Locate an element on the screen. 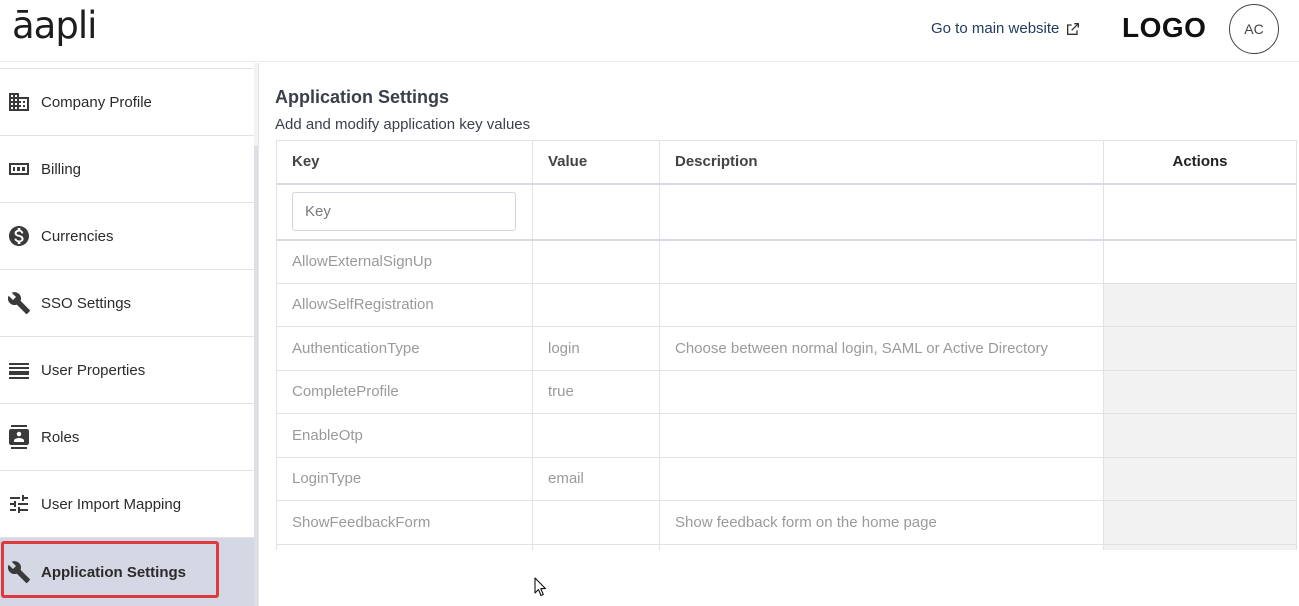 The image size is (1299, 606). sidebar-item-user-import-mapping: User Import Mapping is located at coordinates (127, 504).